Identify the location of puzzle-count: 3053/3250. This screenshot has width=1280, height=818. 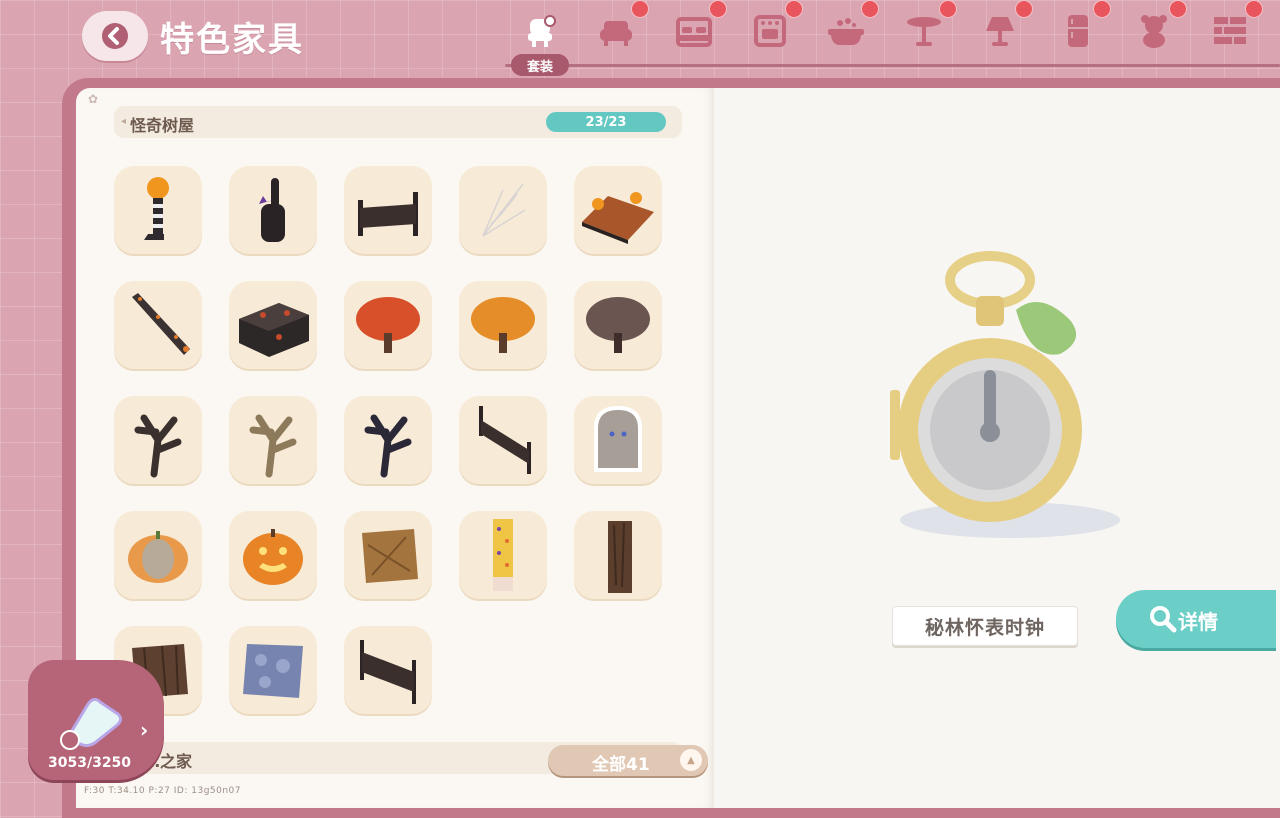
(90, 763).